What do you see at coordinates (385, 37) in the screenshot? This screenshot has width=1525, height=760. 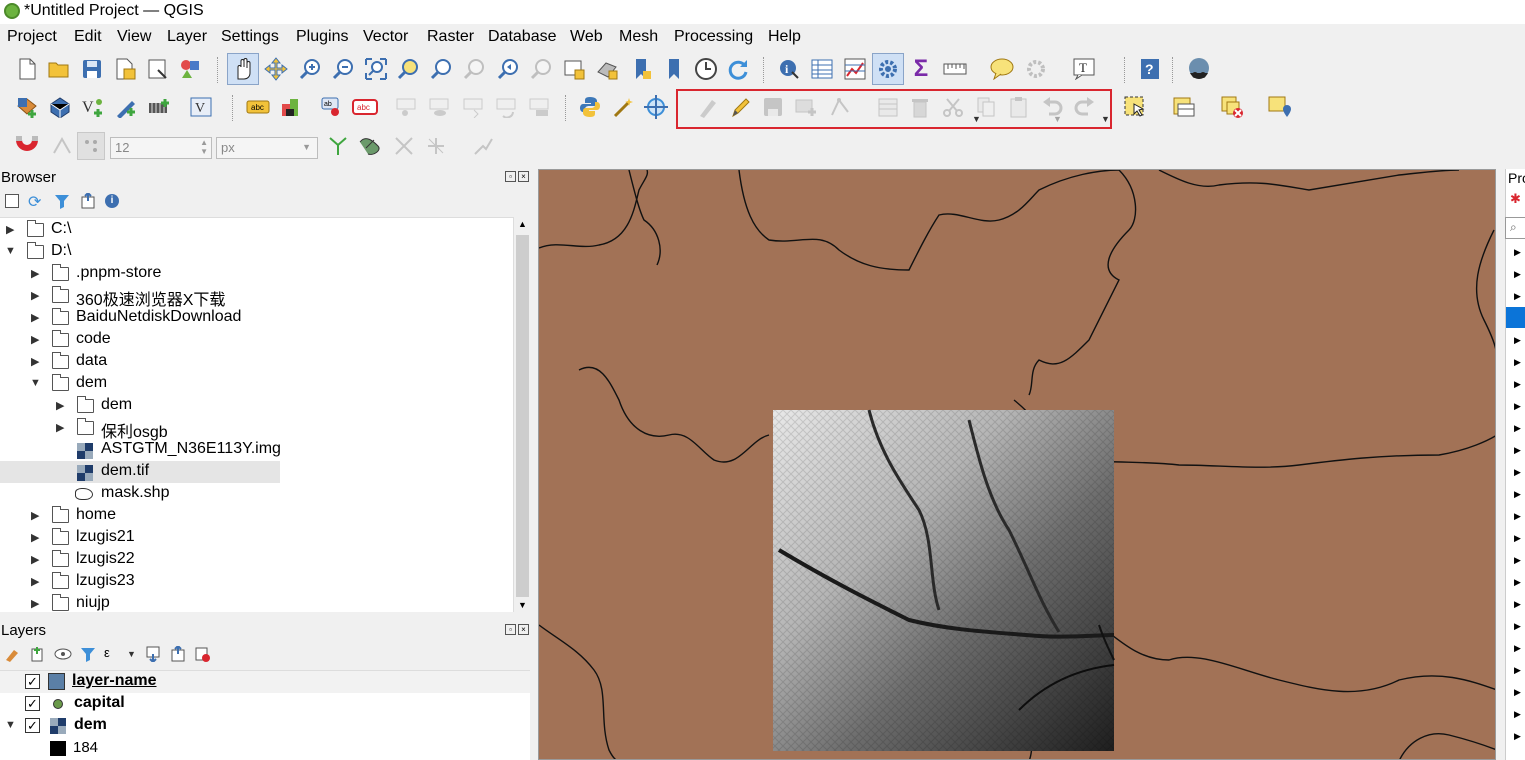 I see `menu-vector: Vector` at bounding box center [385, 37].